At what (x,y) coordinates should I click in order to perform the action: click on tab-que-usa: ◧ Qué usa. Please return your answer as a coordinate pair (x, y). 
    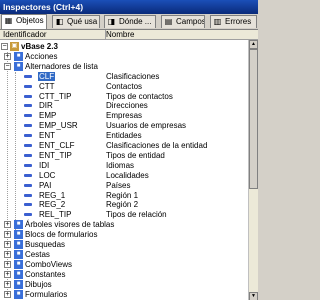
    Looking at the image, I should click on (76, 21).